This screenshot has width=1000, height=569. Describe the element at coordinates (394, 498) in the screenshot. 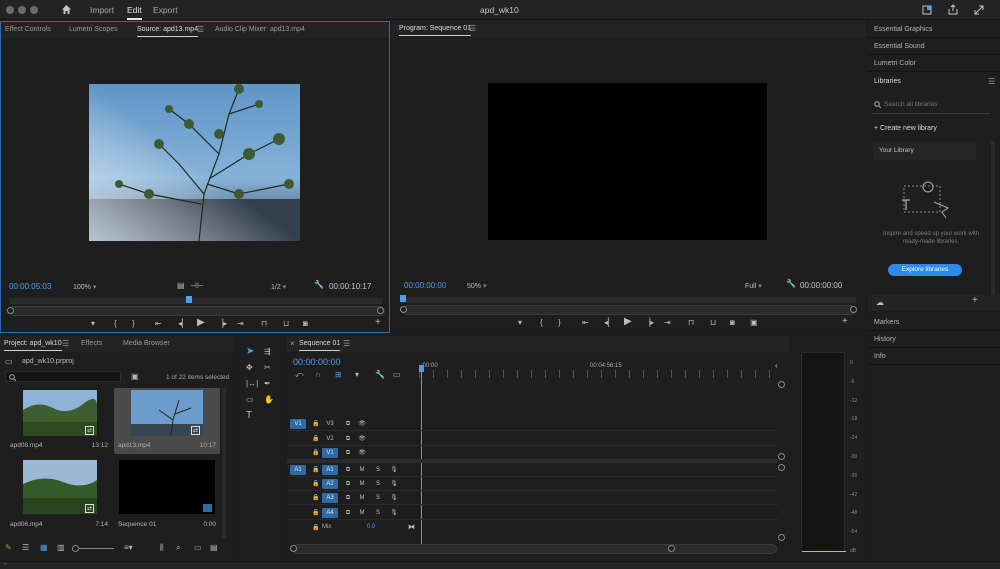

I see `microphone-icon: 🎙` at that location.